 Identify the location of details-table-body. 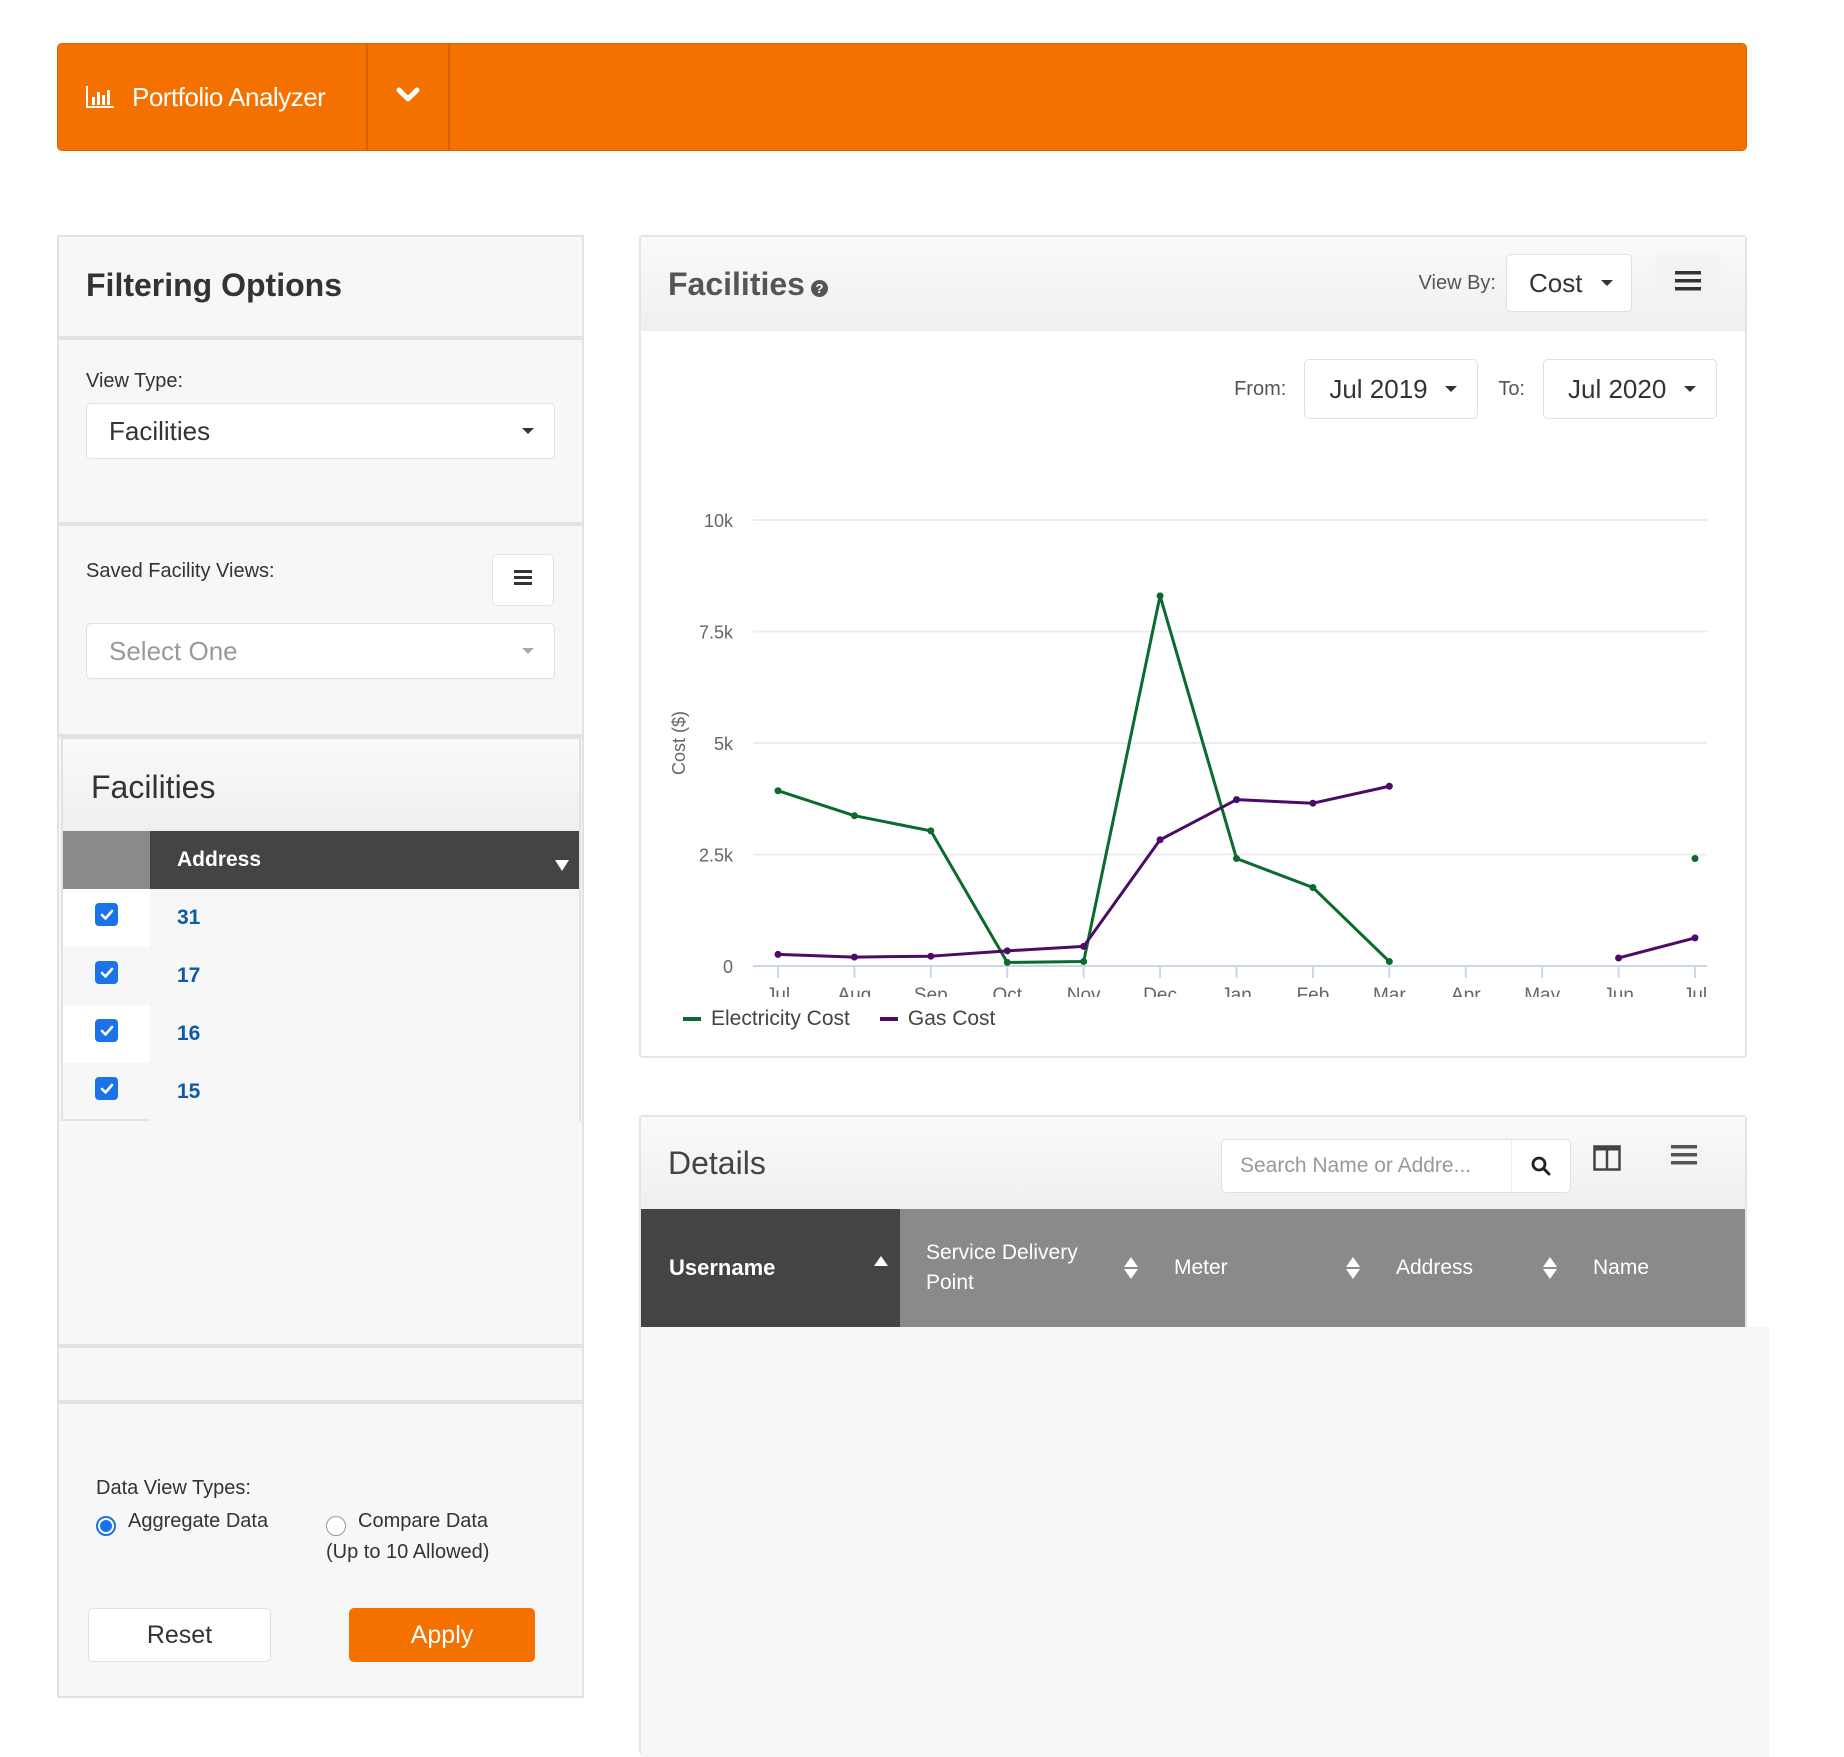
(1205, 1542).